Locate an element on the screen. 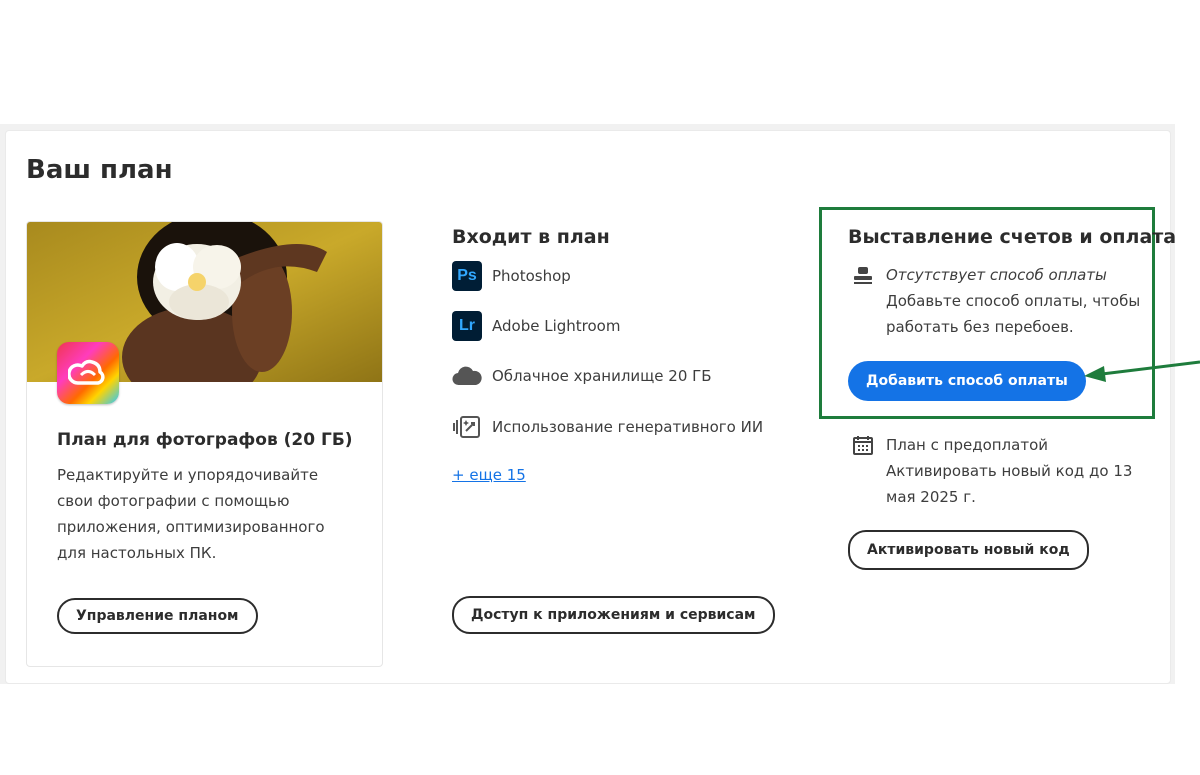  included-item-photoshop: Ps Photoshop is located at coordinates (511, 276).